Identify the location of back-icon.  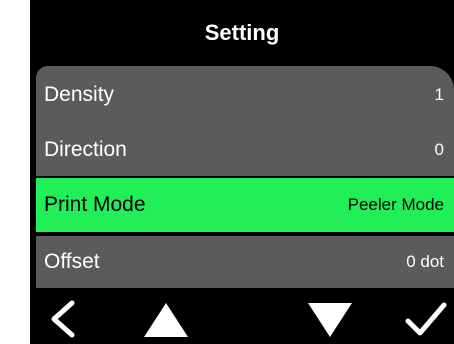
(63, 319).